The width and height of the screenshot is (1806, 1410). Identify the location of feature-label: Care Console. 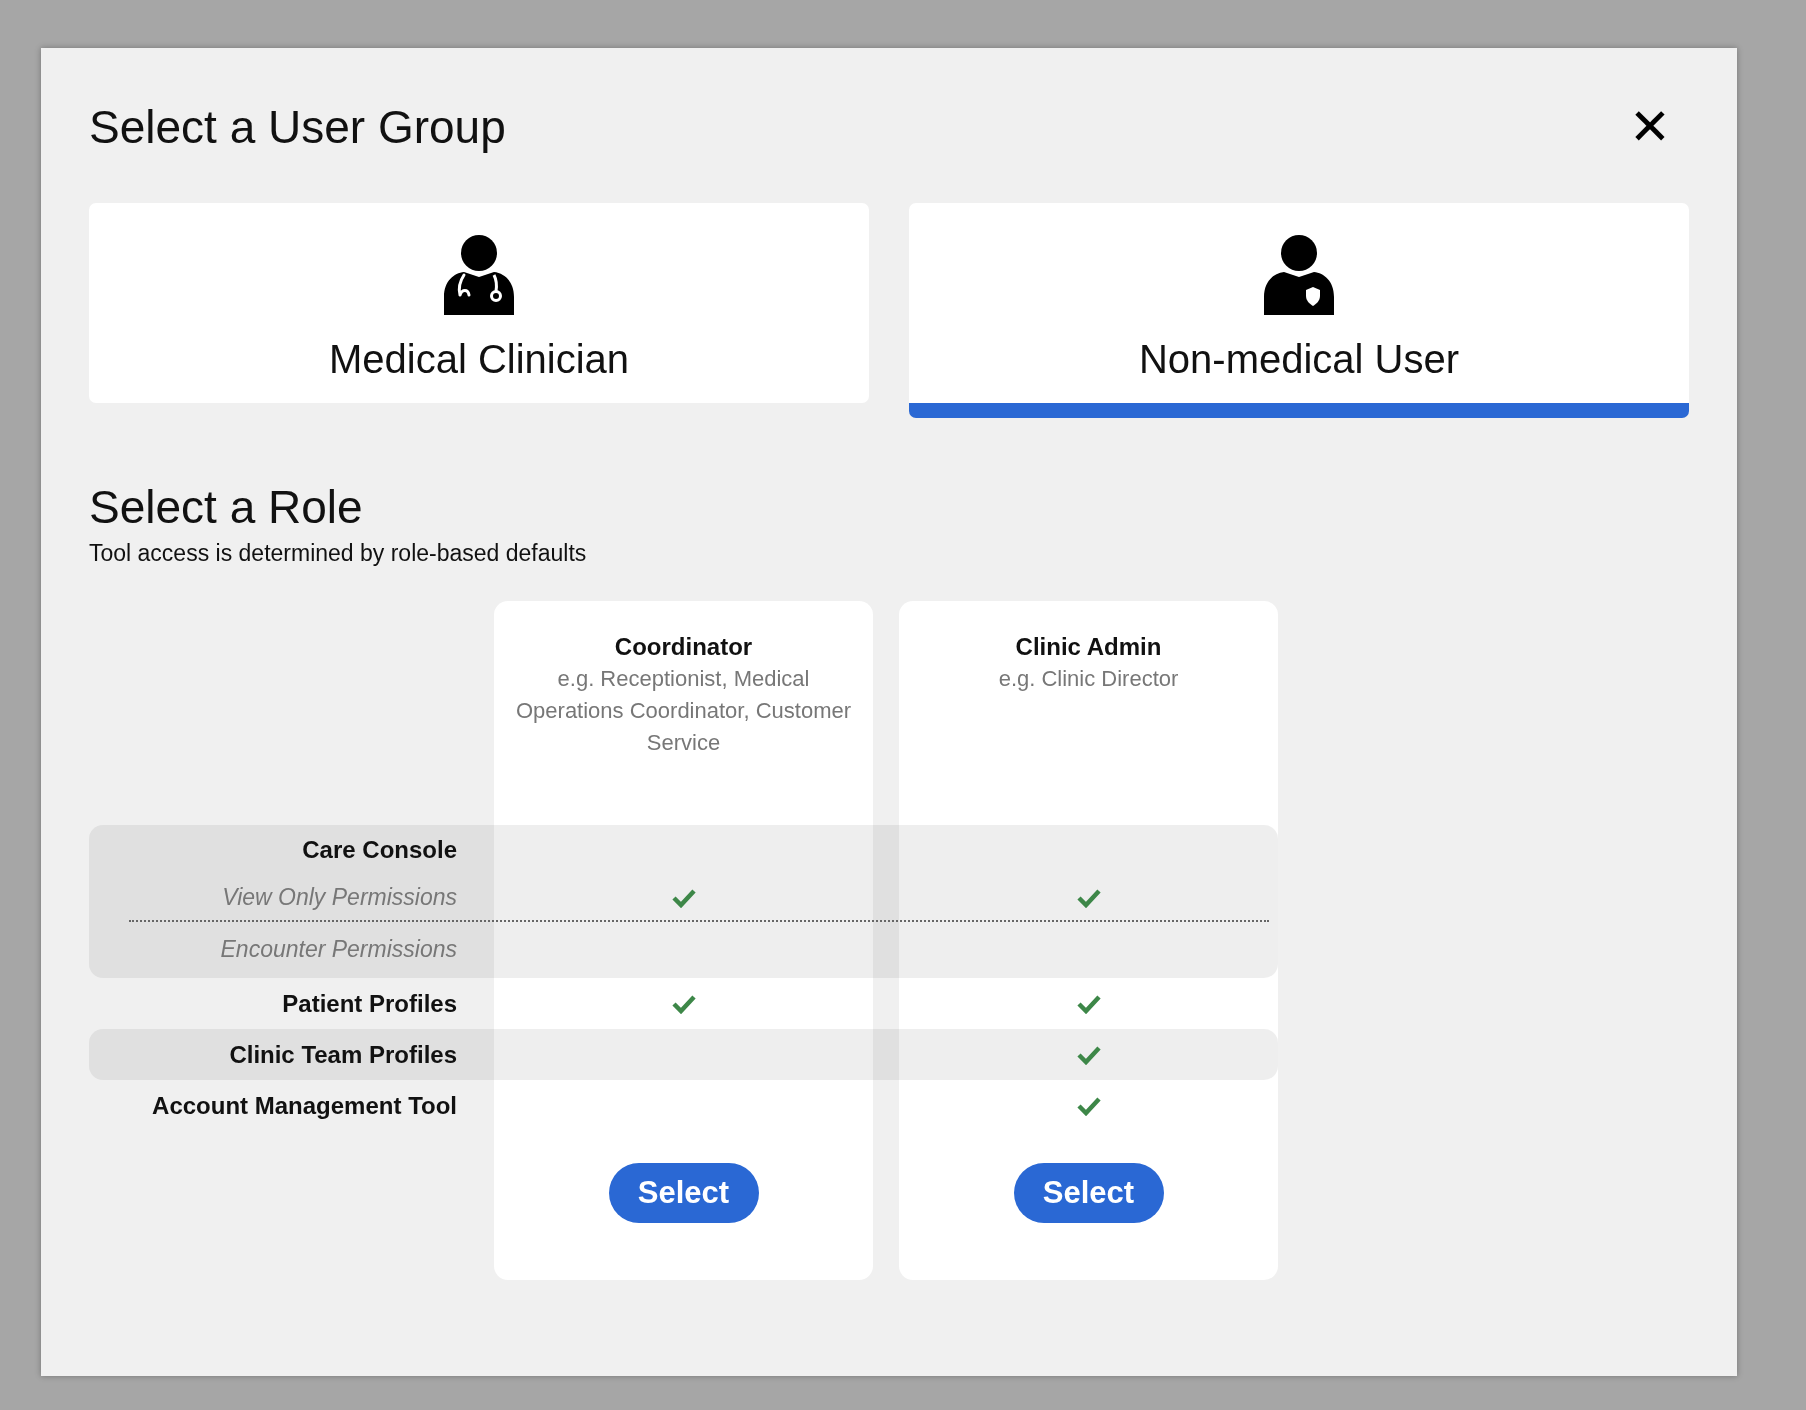
(379, 850).